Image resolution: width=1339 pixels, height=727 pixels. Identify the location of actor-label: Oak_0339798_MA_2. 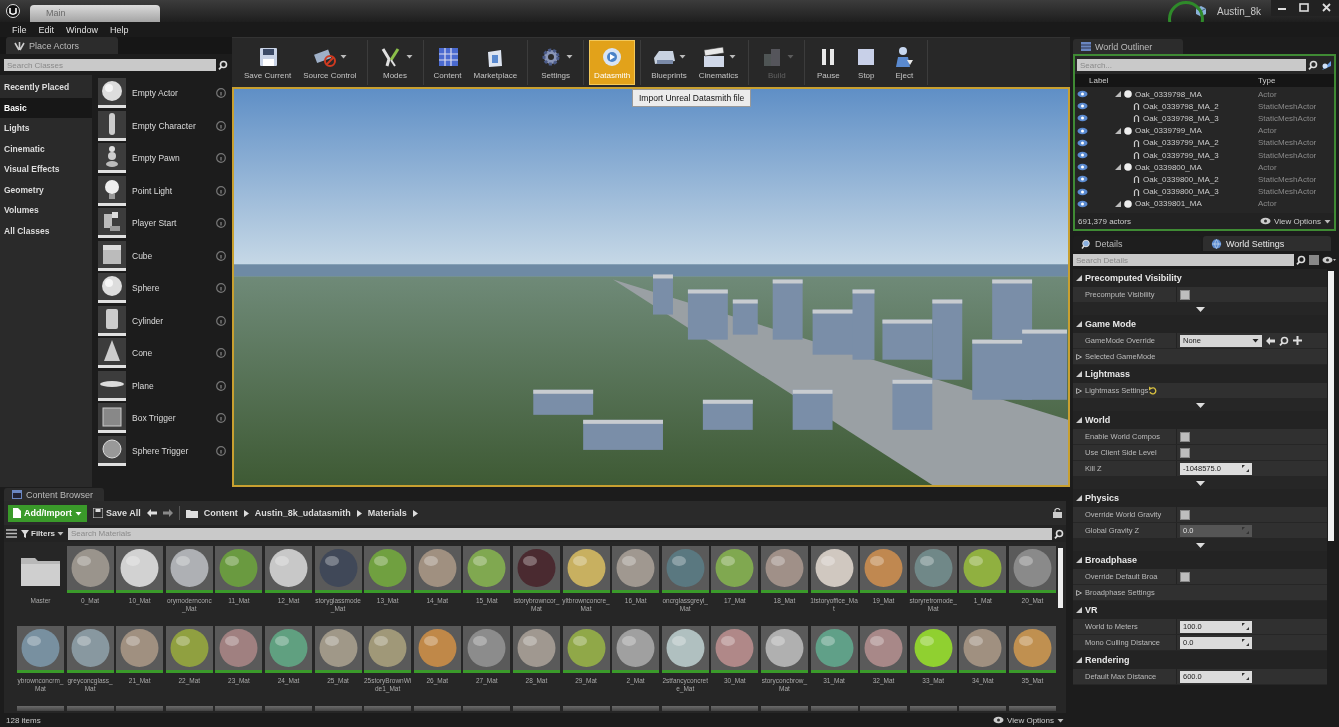
(1181, 106).